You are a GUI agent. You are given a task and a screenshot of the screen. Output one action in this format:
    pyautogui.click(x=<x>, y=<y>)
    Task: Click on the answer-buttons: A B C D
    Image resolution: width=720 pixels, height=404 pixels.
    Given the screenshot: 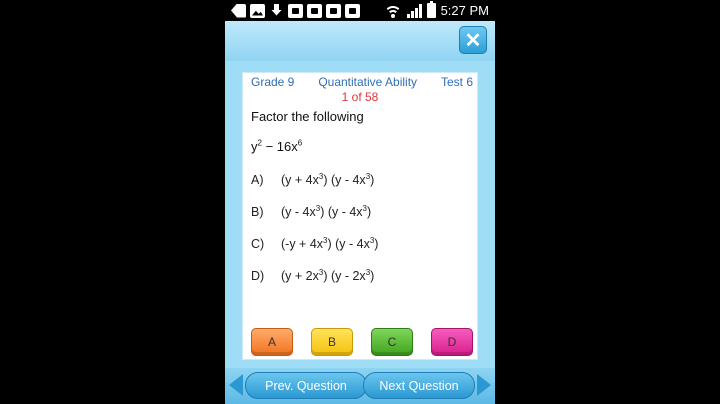 What is the action you would take?
    pyautogui.click(x=362, y=342)
    